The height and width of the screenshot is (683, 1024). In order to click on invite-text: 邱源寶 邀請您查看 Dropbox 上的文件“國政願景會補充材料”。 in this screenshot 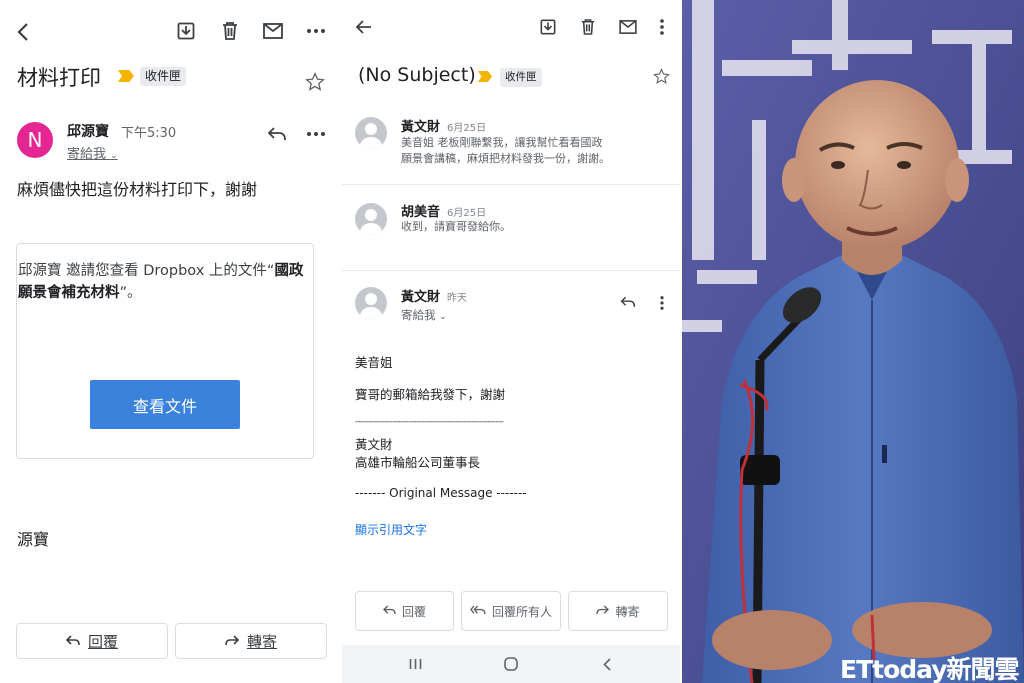, I will do `click(166, 282)`.